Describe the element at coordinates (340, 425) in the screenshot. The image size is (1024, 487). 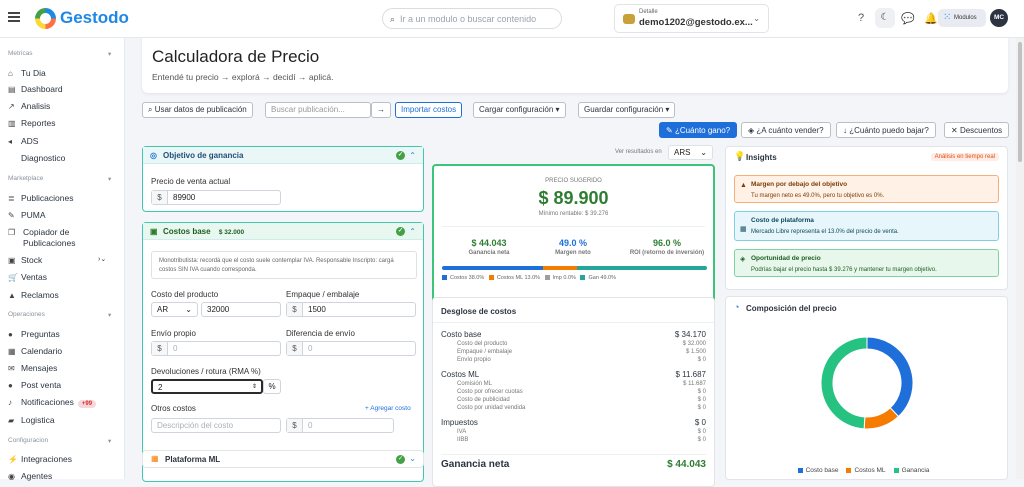
I see `other-cost-value-input: $0` at that location.